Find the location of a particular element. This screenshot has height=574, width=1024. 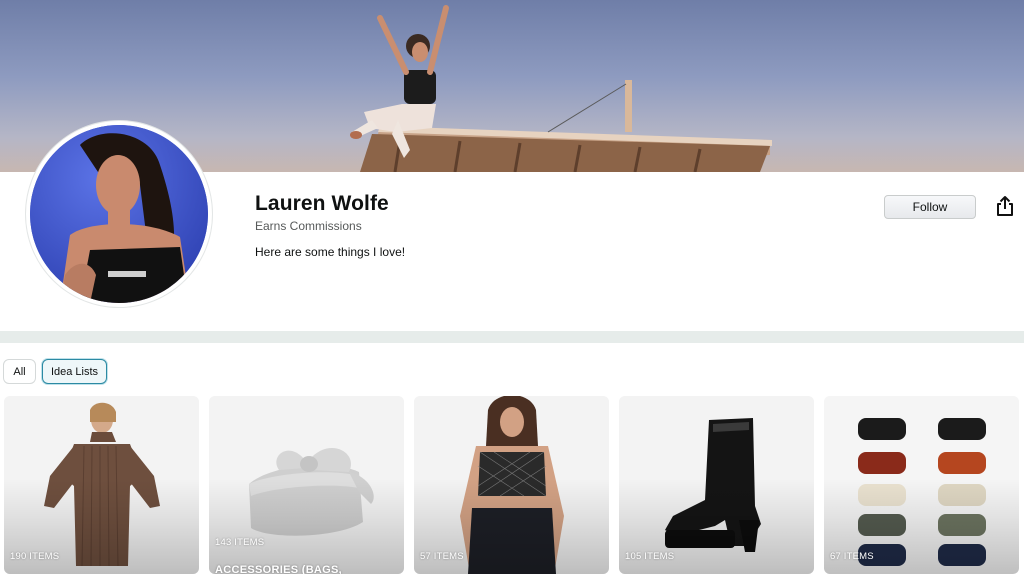

card-gradient-overlay is located at coordinates (306, 526).